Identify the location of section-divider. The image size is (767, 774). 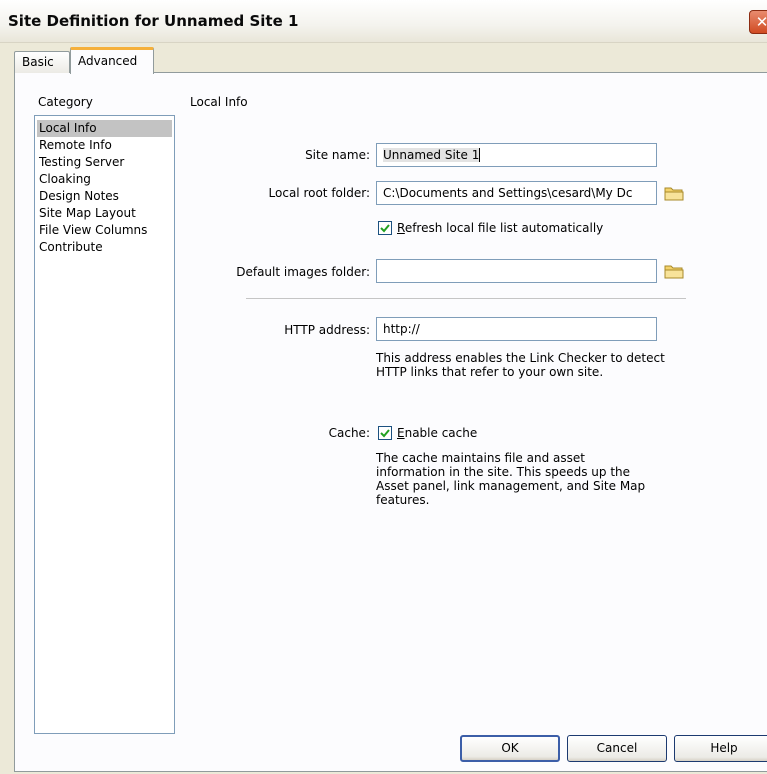
(466, 298).